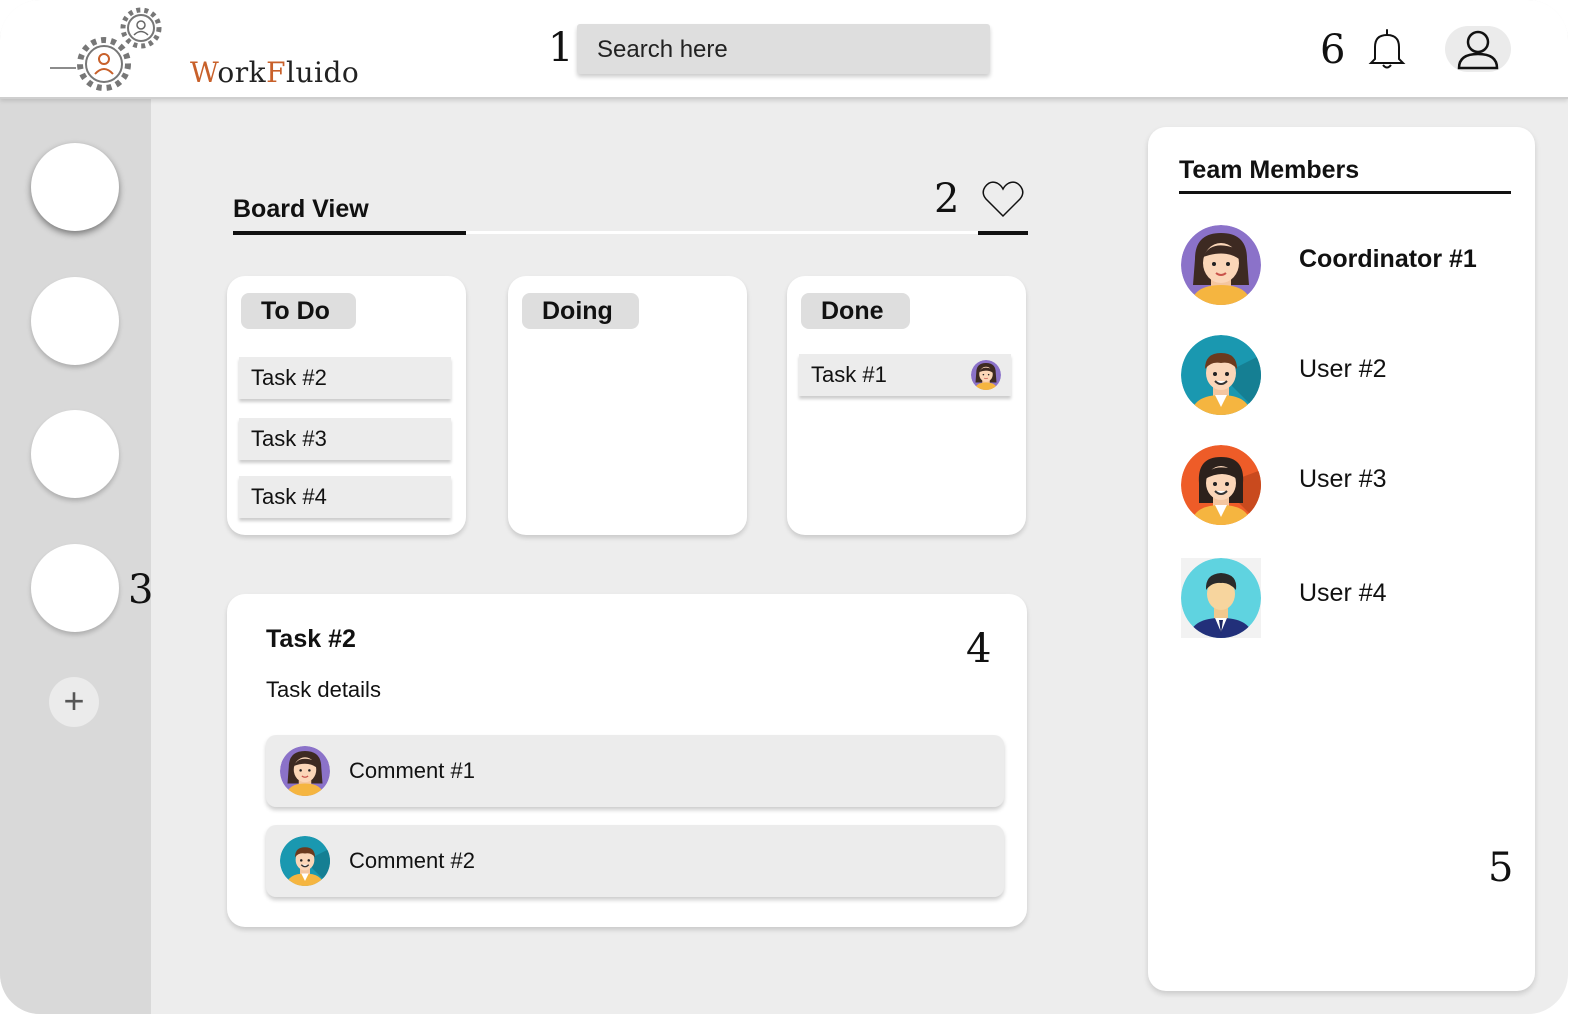 Image resolution: width=1585 pixels, height=1025 pixels. What do you see at coordinates (323, 689) in the screenshot?
I see `task-detail-description: Task details` at bounding box center [323, 689].